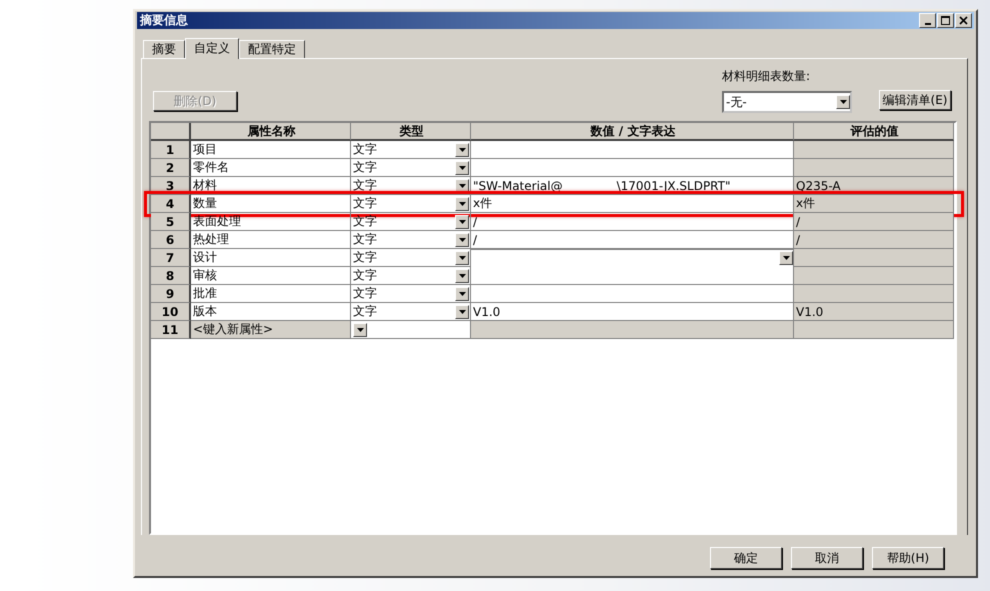 The image size is (990, 591). Describe the element at coordinates (632, 132) in the screenshot. I see `column-header: 数值 / 文字表达` at that location.